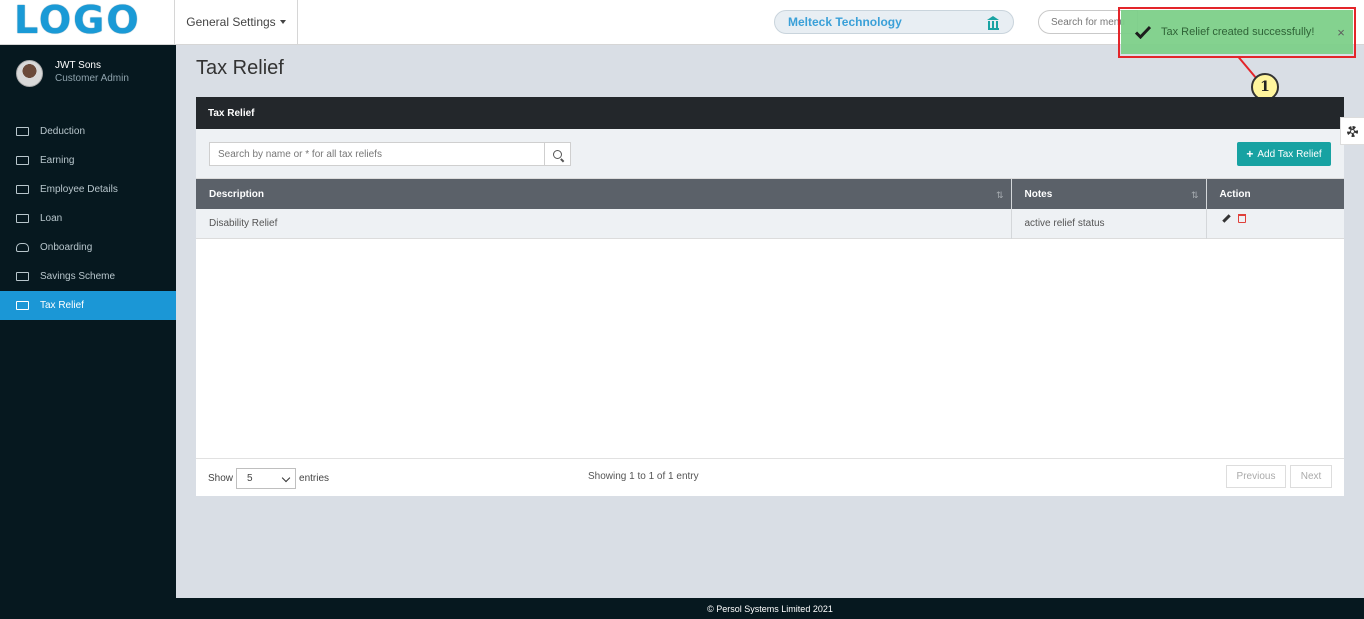 This screenshot has width=1364, height=619. What do you see at coordinates (22, 247) in the screenshot?
I see `cloud-upload-icon` at bounding box center [22, 247].